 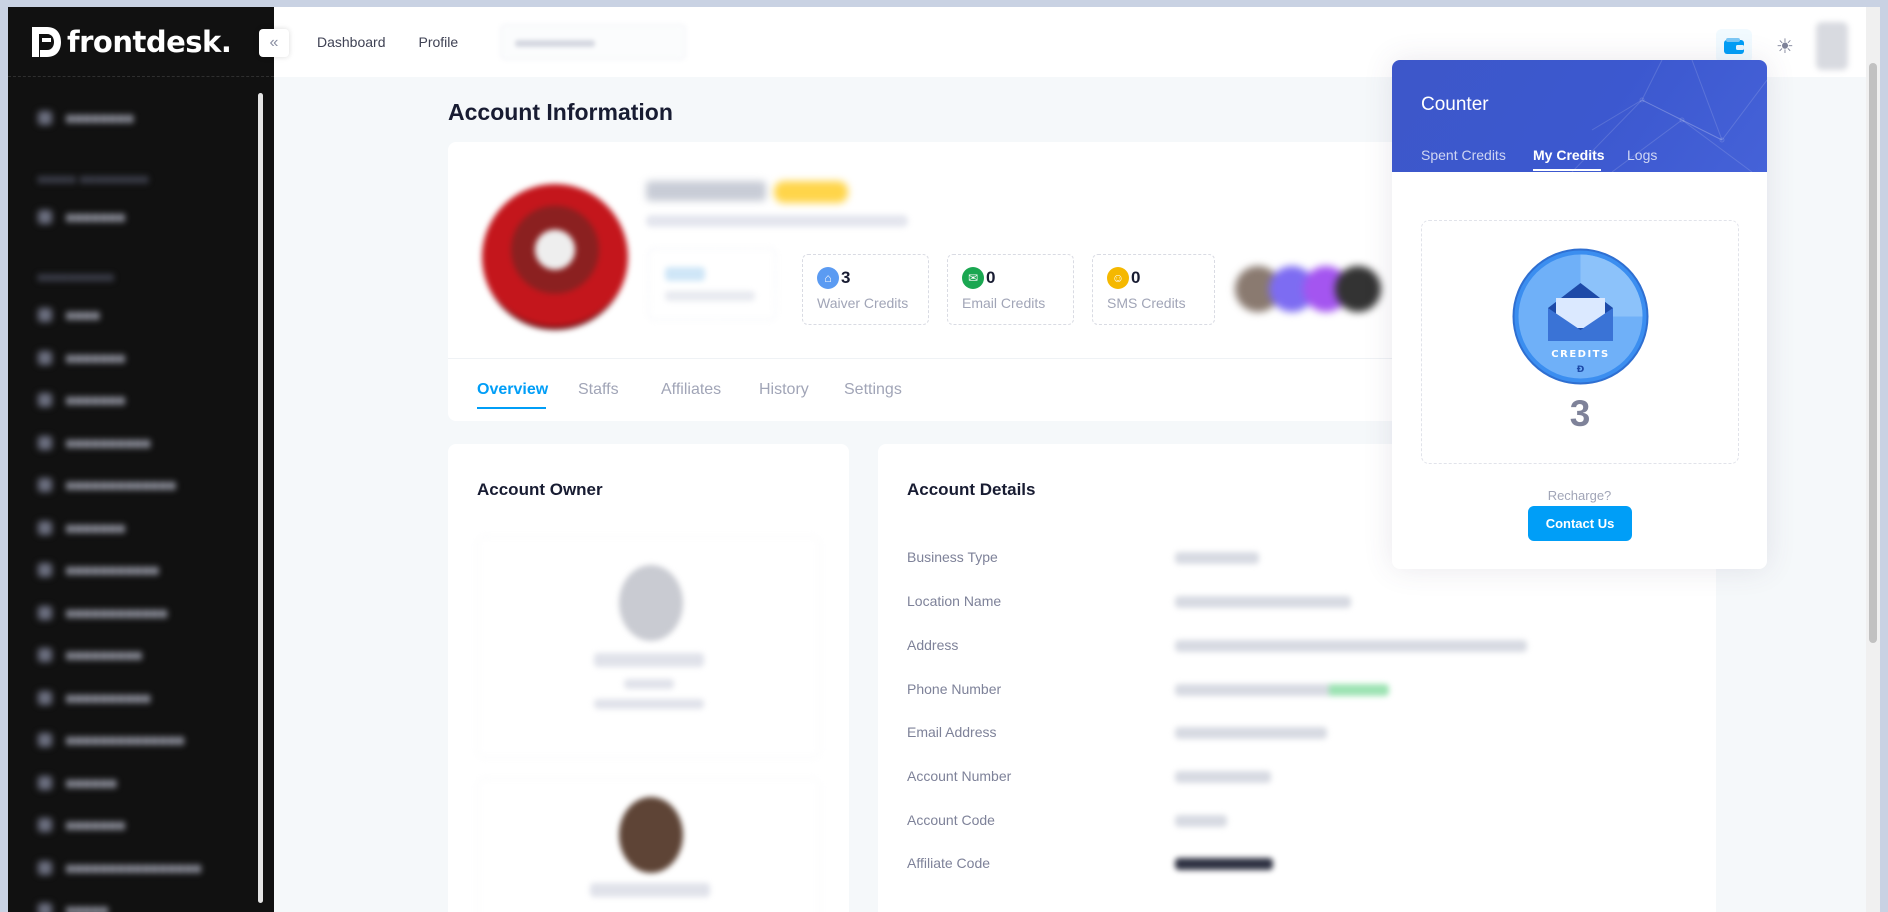 I want to click on tab-overview: Overview, so click(x=512, y=390).